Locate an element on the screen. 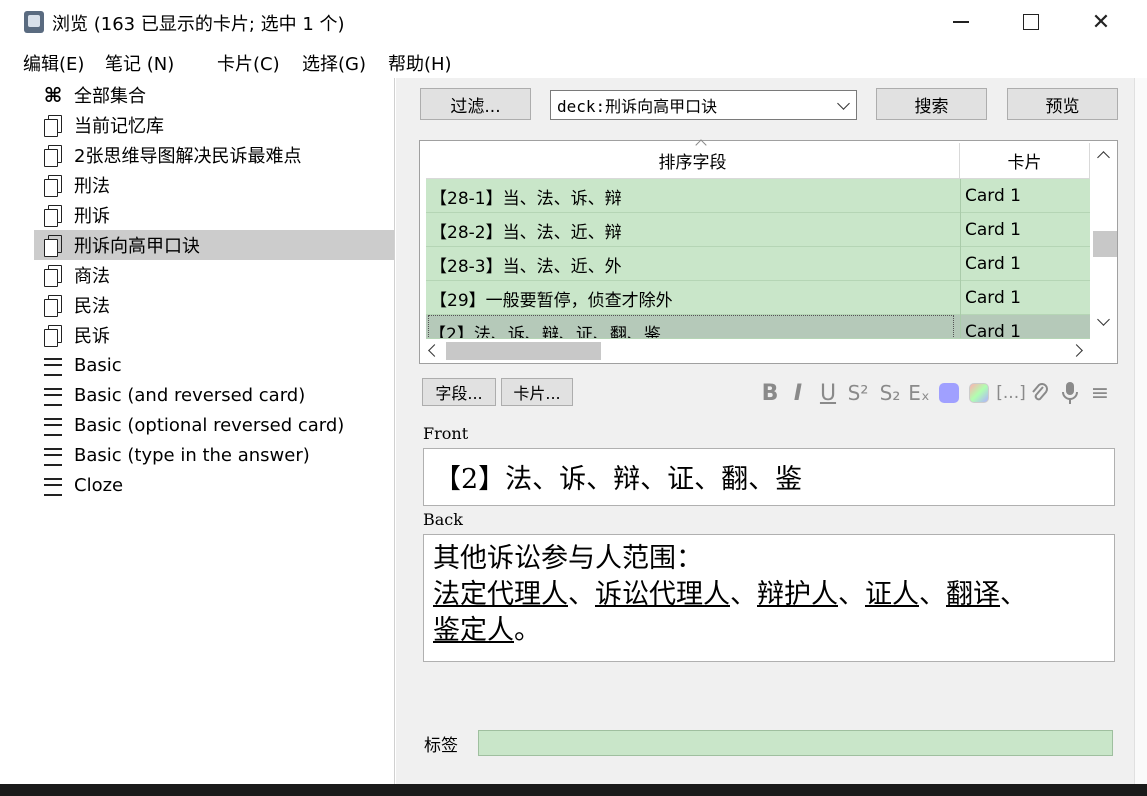  underline-icon: U is located at coordinates (828, 393).